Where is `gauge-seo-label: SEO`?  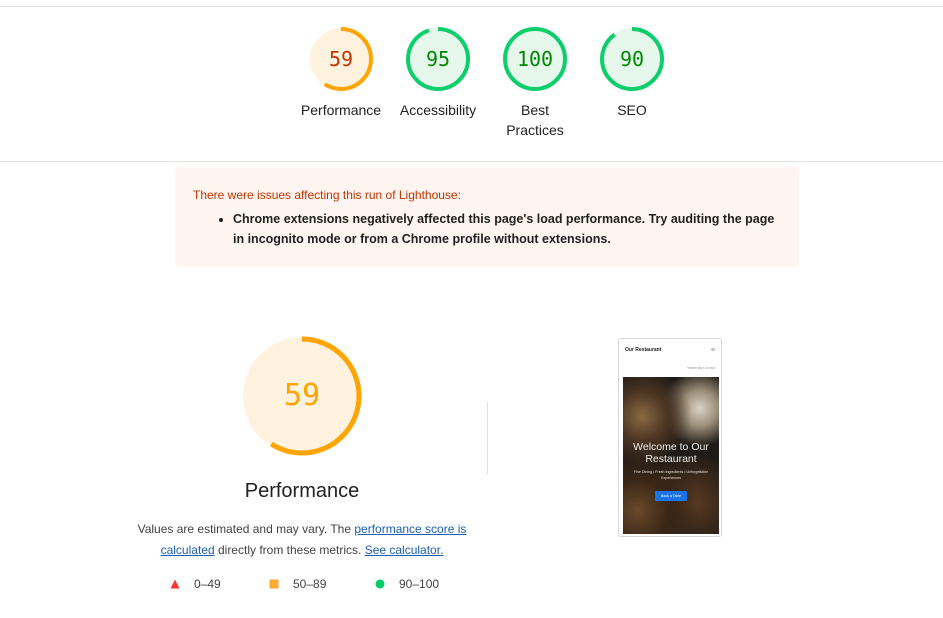
gauge-seo-label: SEO is located at coordinates (632, 110).